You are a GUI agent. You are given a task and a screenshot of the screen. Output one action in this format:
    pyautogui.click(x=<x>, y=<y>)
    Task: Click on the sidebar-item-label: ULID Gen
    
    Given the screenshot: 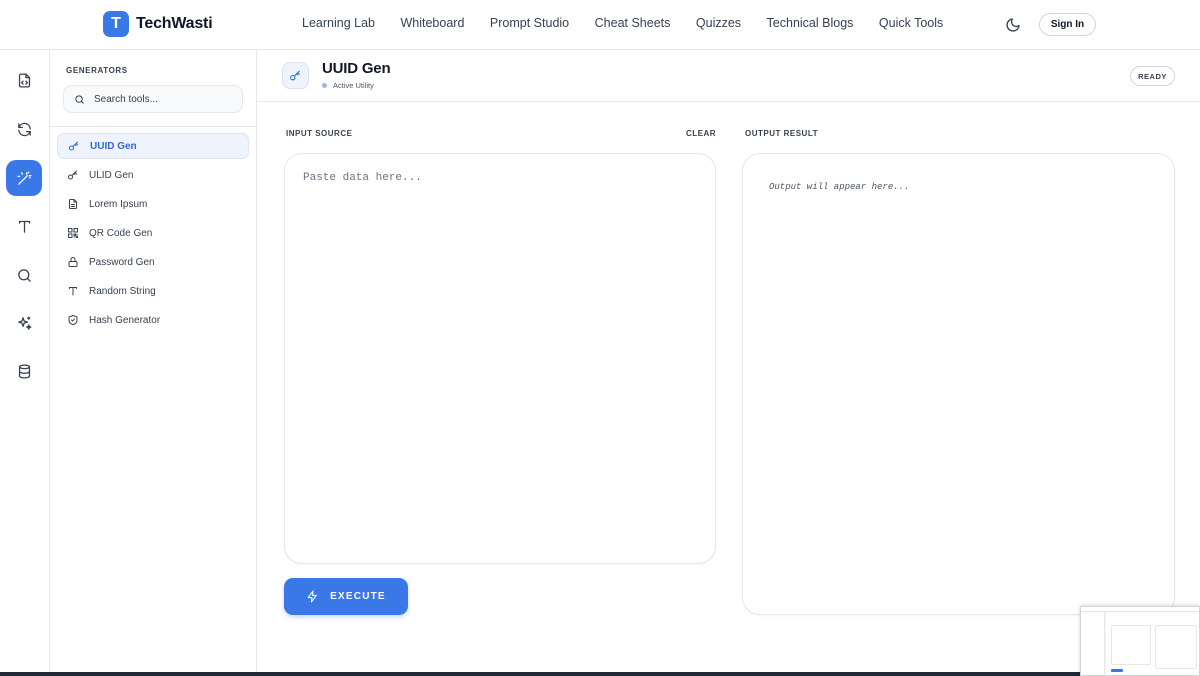 What is the action you would take?
    pyautogui.click(x=111, y=175)
    